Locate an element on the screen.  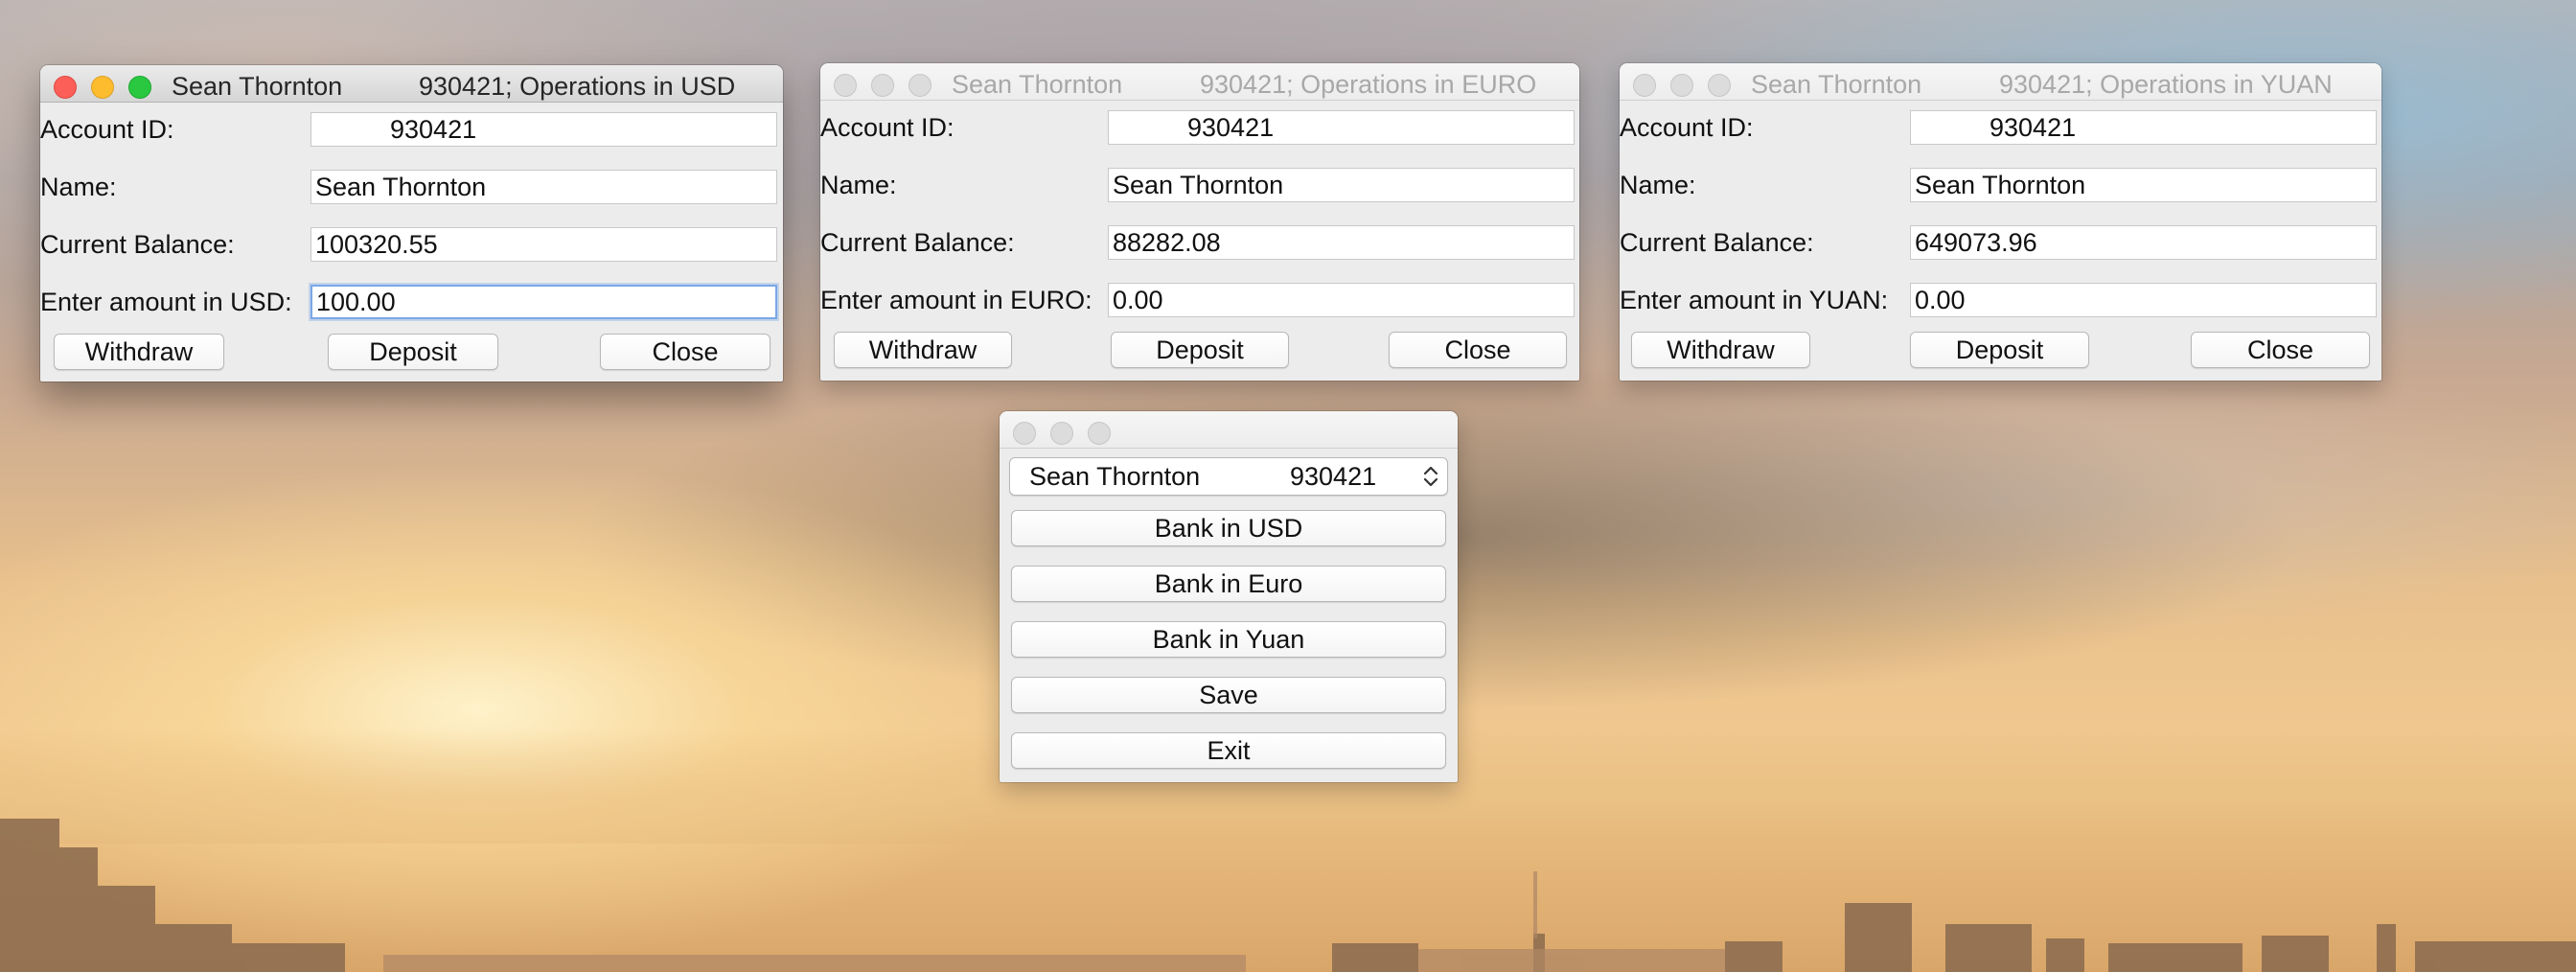
current-balance-field: 649073.96 is located at coordinates (2143, 242).